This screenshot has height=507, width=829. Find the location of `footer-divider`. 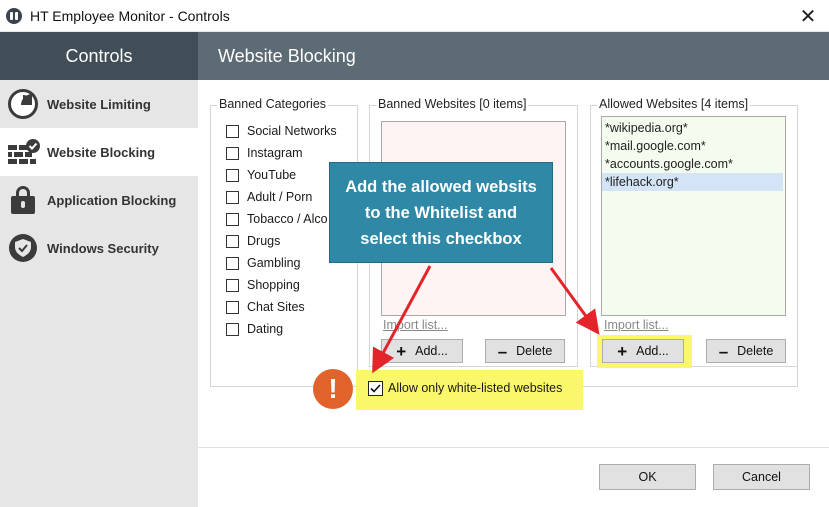

footer-divider is located at coordinates (513, 447).